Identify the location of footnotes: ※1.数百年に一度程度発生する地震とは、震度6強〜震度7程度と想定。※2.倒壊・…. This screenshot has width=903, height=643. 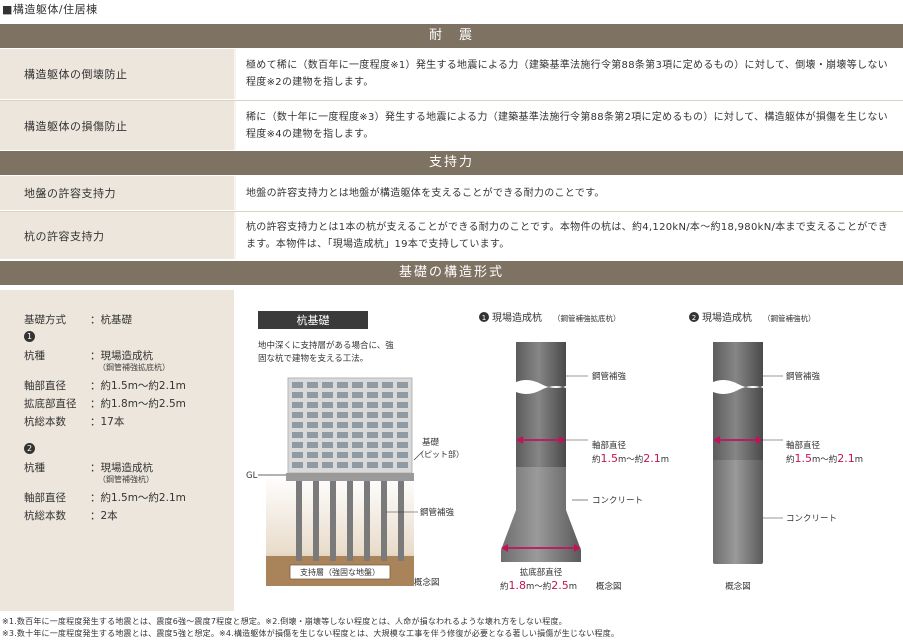
(310, 628).